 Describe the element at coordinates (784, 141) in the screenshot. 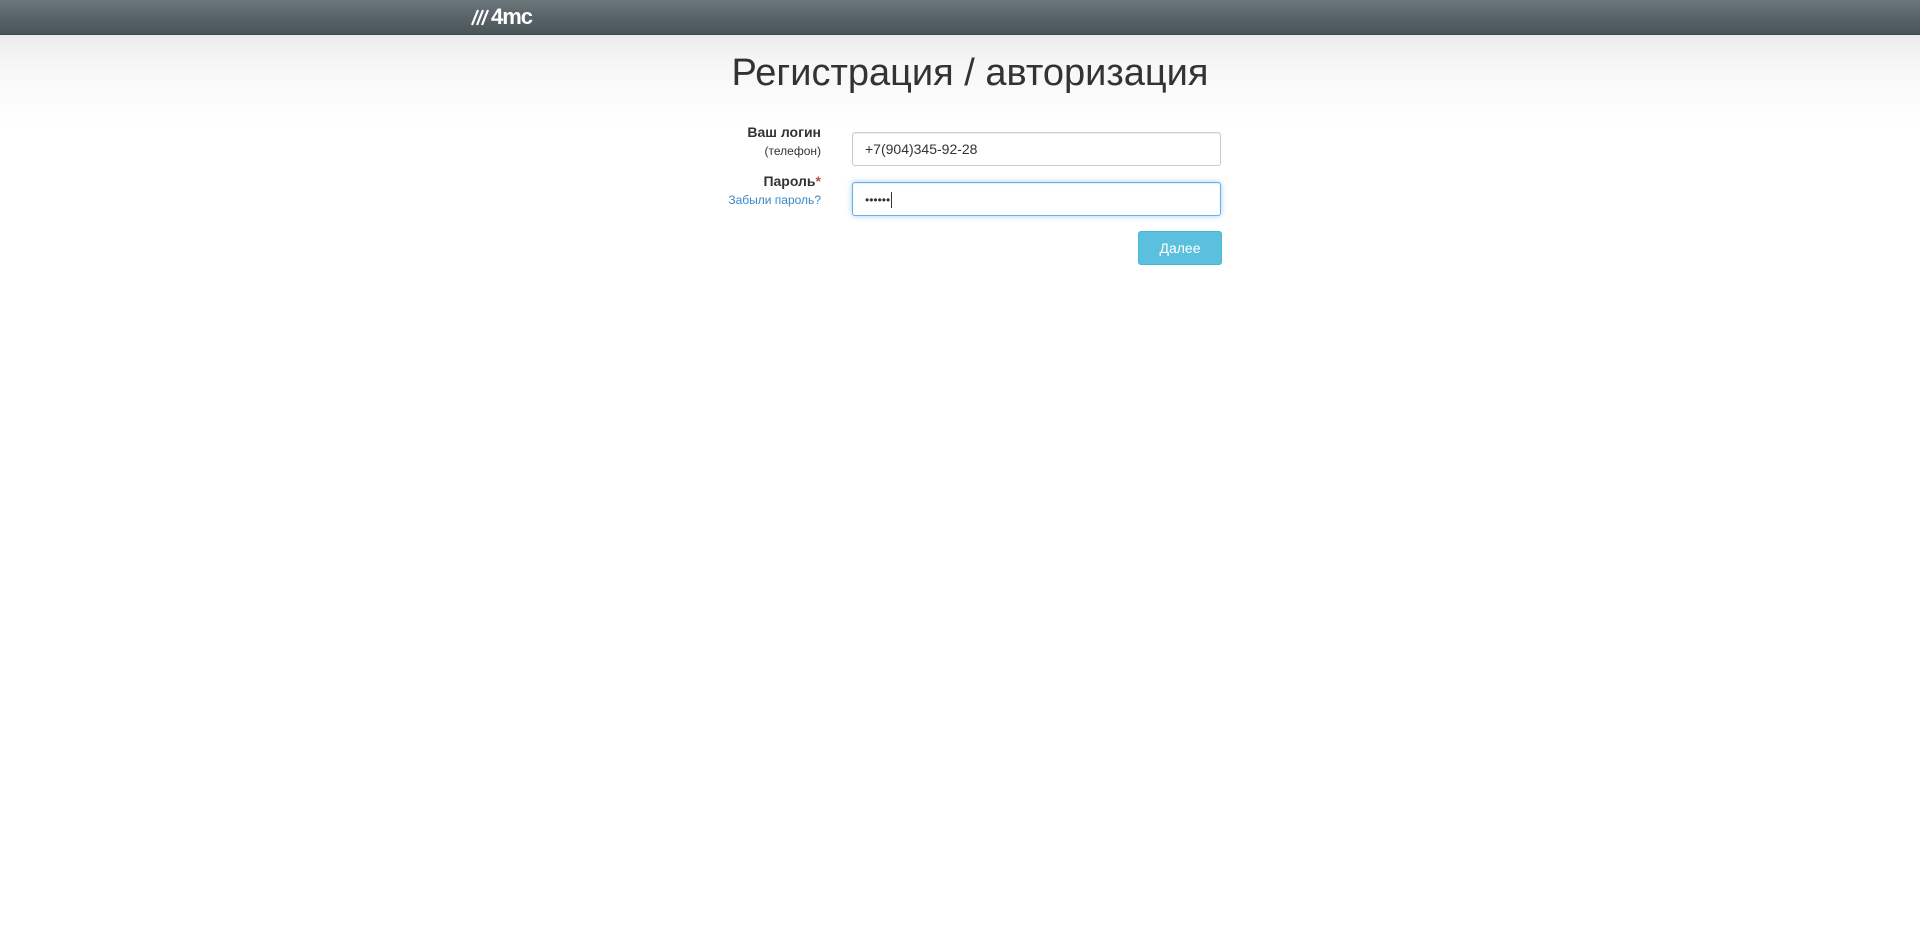

I see `login-label-block: Ваш логин (телефон)` at that location.